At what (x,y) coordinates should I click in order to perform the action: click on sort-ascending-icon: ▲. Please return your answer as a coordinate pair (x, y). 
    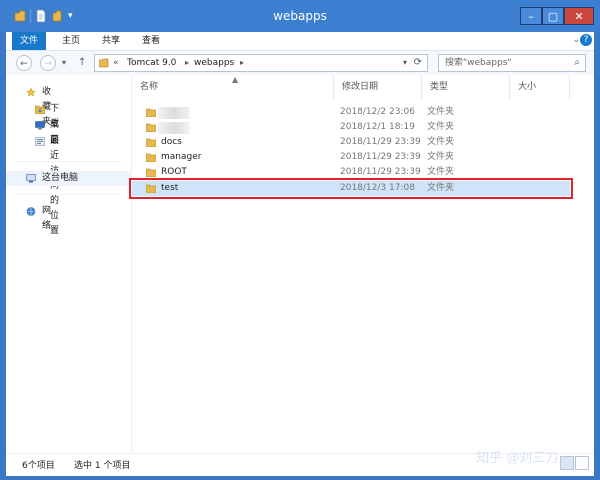
    Looking at the image, I should click on (235, 79).